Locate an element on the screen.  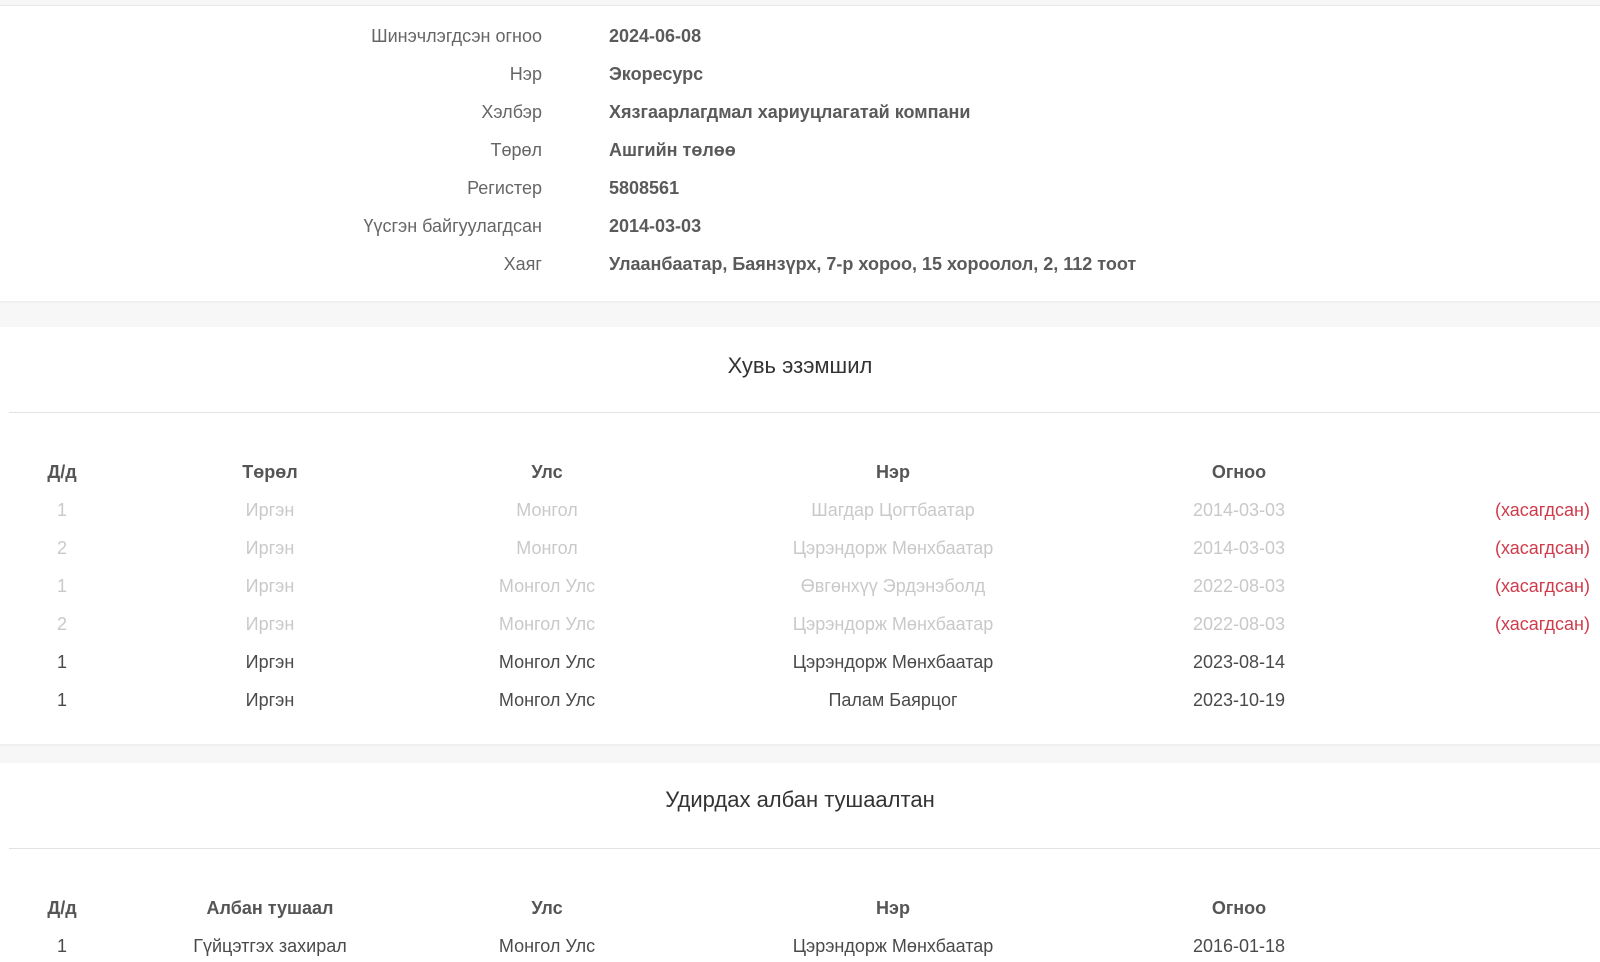
cell-name: Шагдар Цогтбаатар is located at coordinates (893, 510).